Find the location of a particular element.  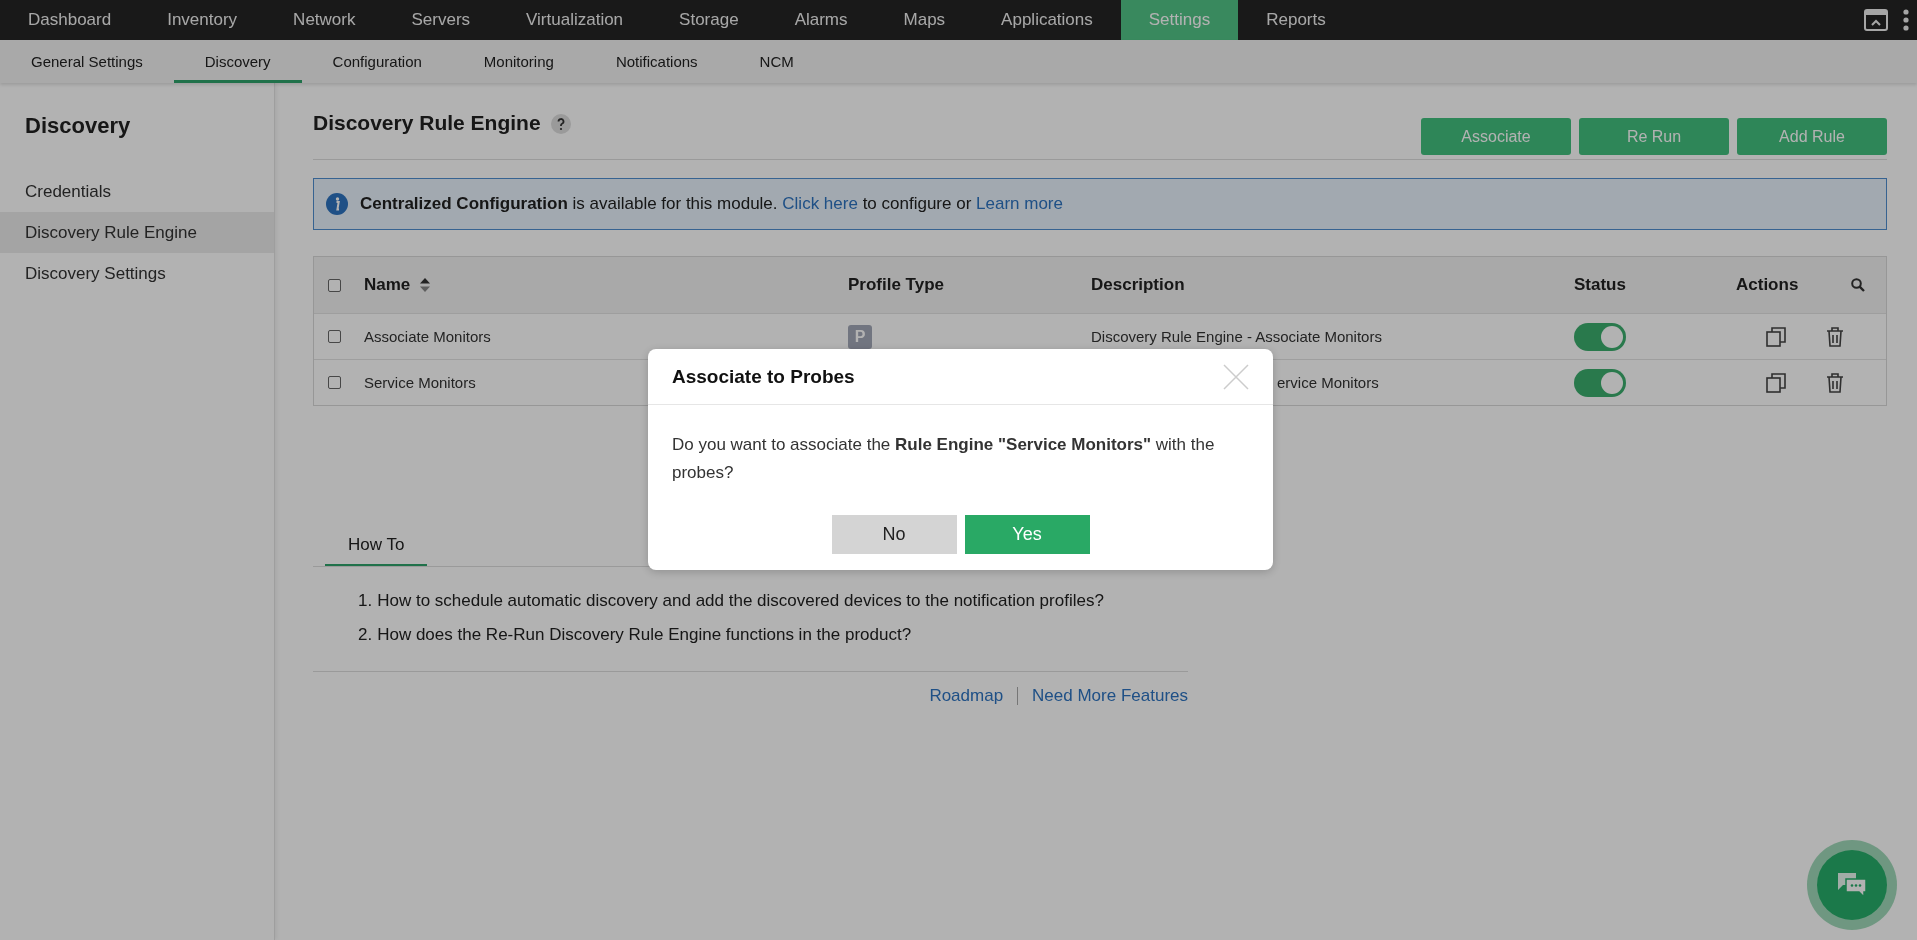

nav-tab: Storage is located at coordinates (709, 20).